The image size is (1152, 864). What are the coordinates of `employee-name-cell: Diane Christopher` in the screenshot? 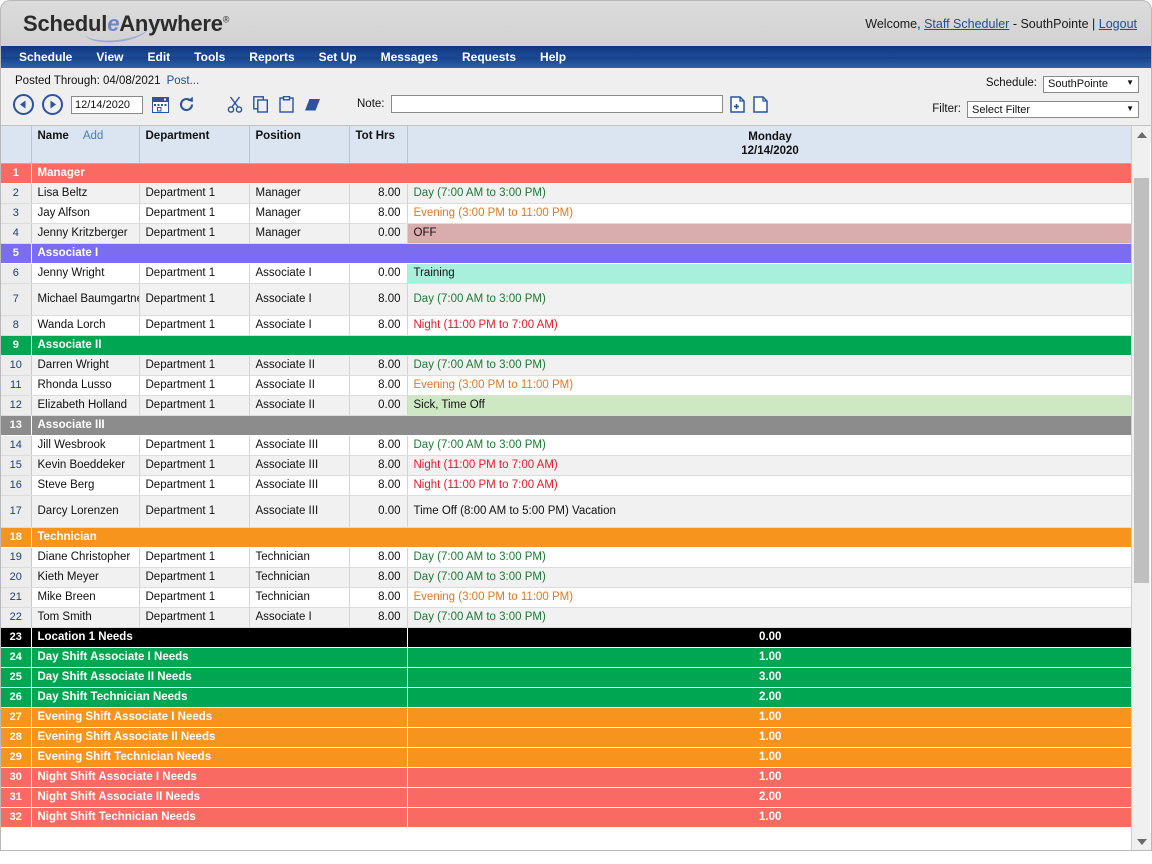 It's located at (85, 557).